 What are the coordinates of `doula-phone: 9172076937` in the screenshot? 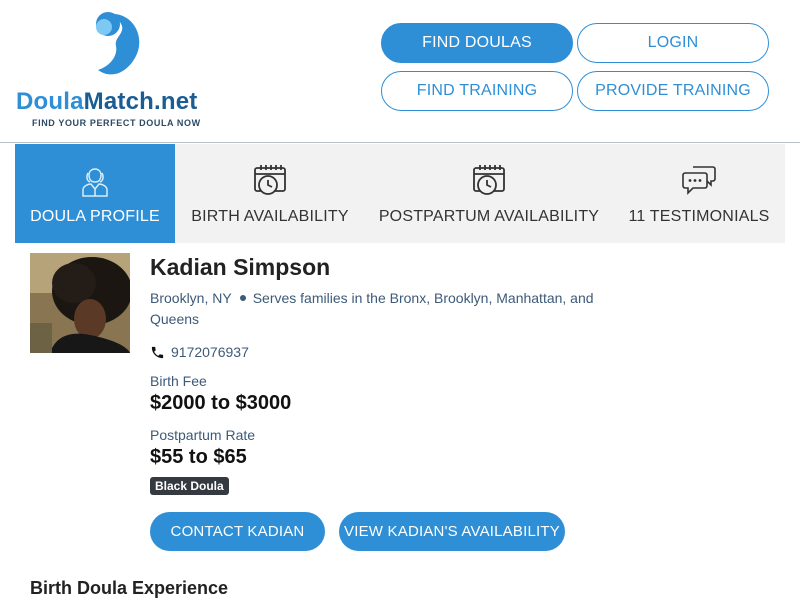 It's located at (199, 352).